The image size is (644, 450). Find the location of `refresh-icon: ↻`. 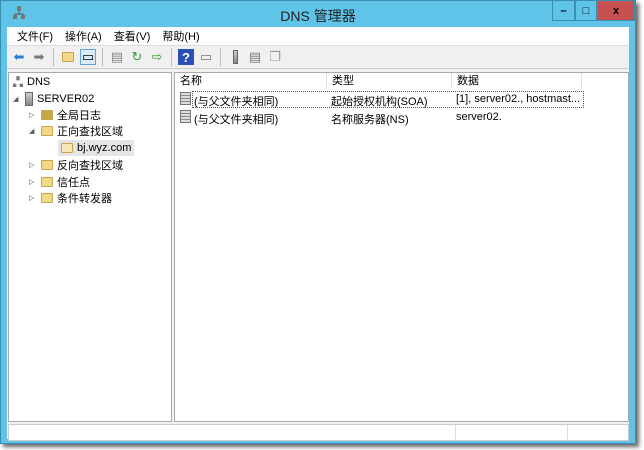

refresh-icon: ↻ is located at coordinates (137, 57).